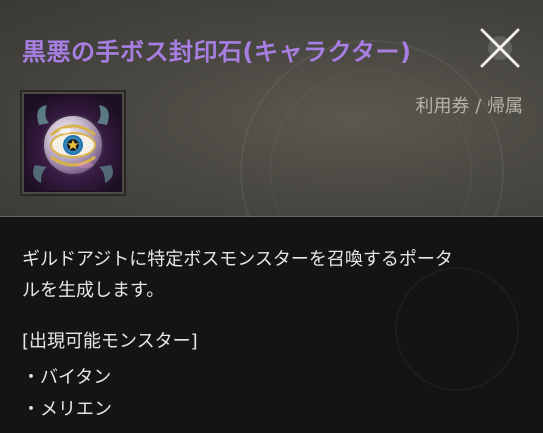 This screenshot has width=543, height=433. I want to click on item-icon-frame, so click(73, 143).